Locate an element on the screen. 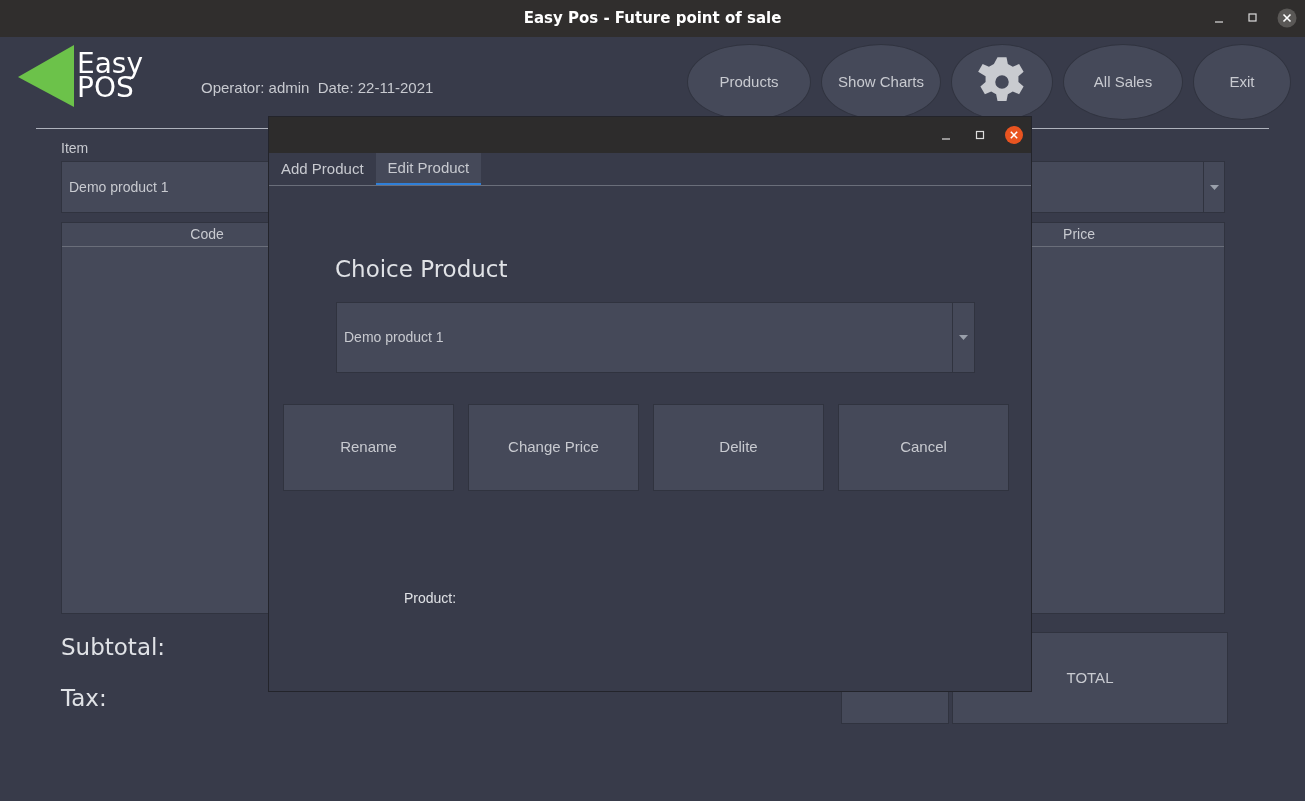 The height and width of the screenshot is (801, 1305). tab: Add Product is located at coordinates (322, 169).